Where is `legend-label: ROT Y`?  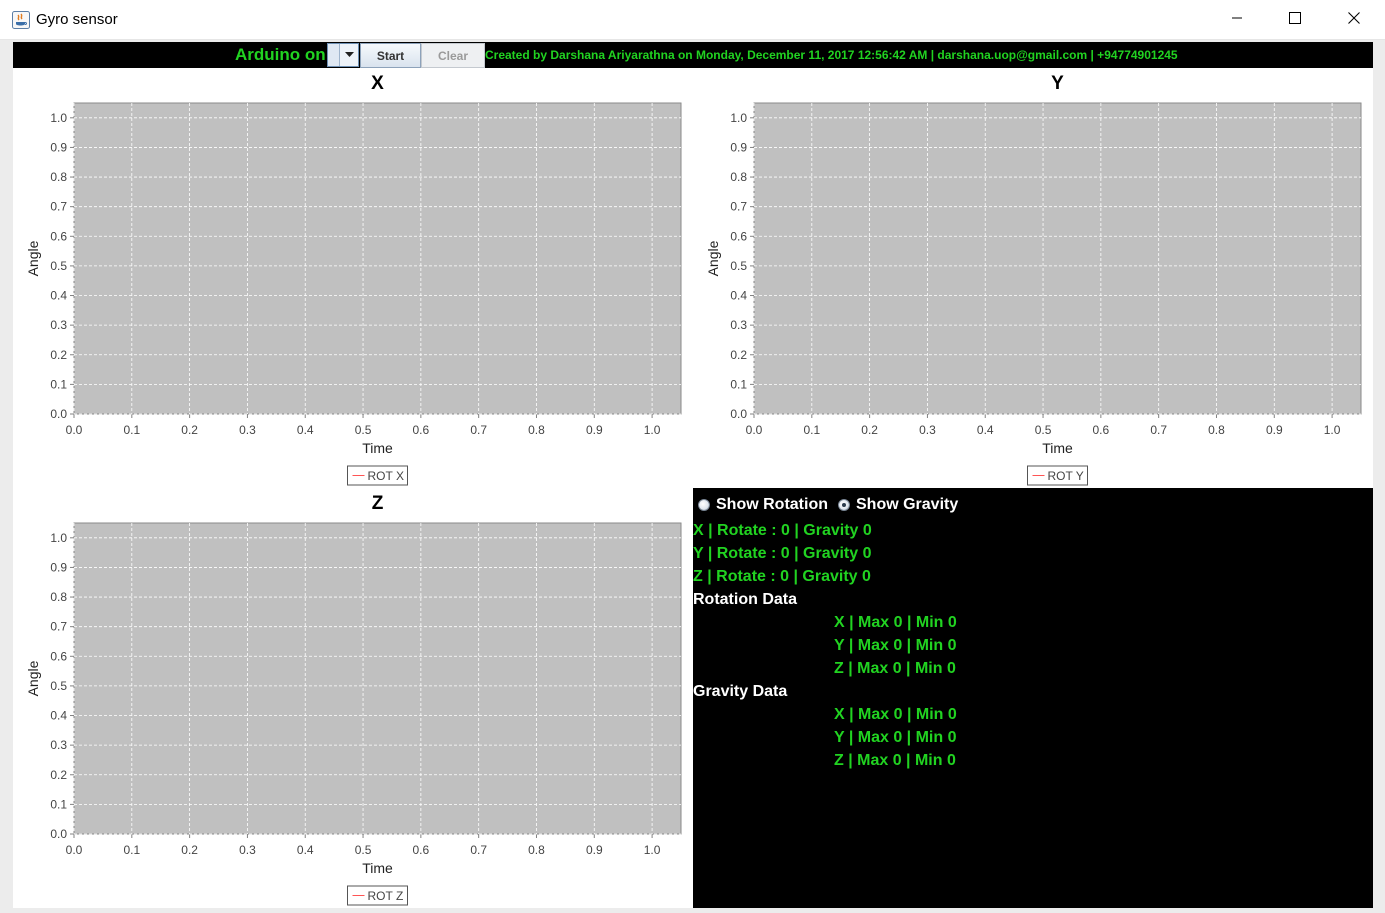
legend-label: ROT Y is located at coordinates (1066, 476).